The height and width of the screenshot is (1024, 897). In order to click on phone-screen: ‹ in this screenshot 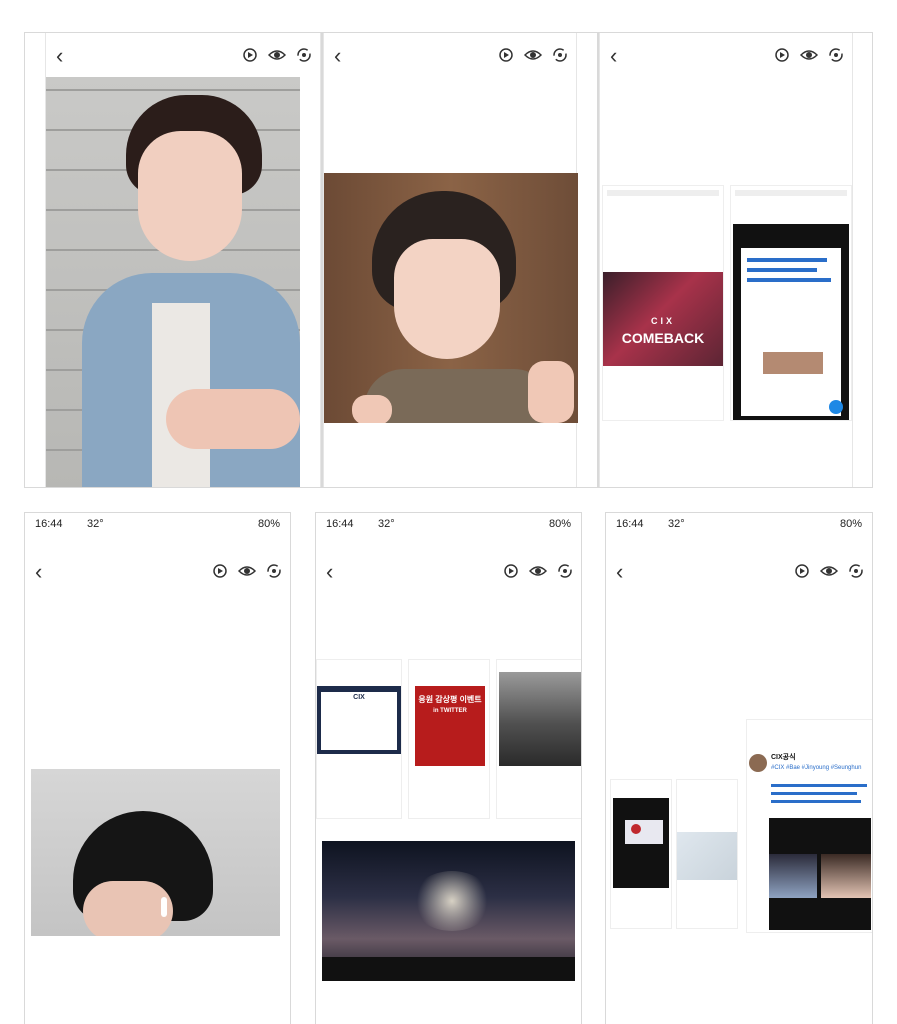, I will do `click(183, 260)`.